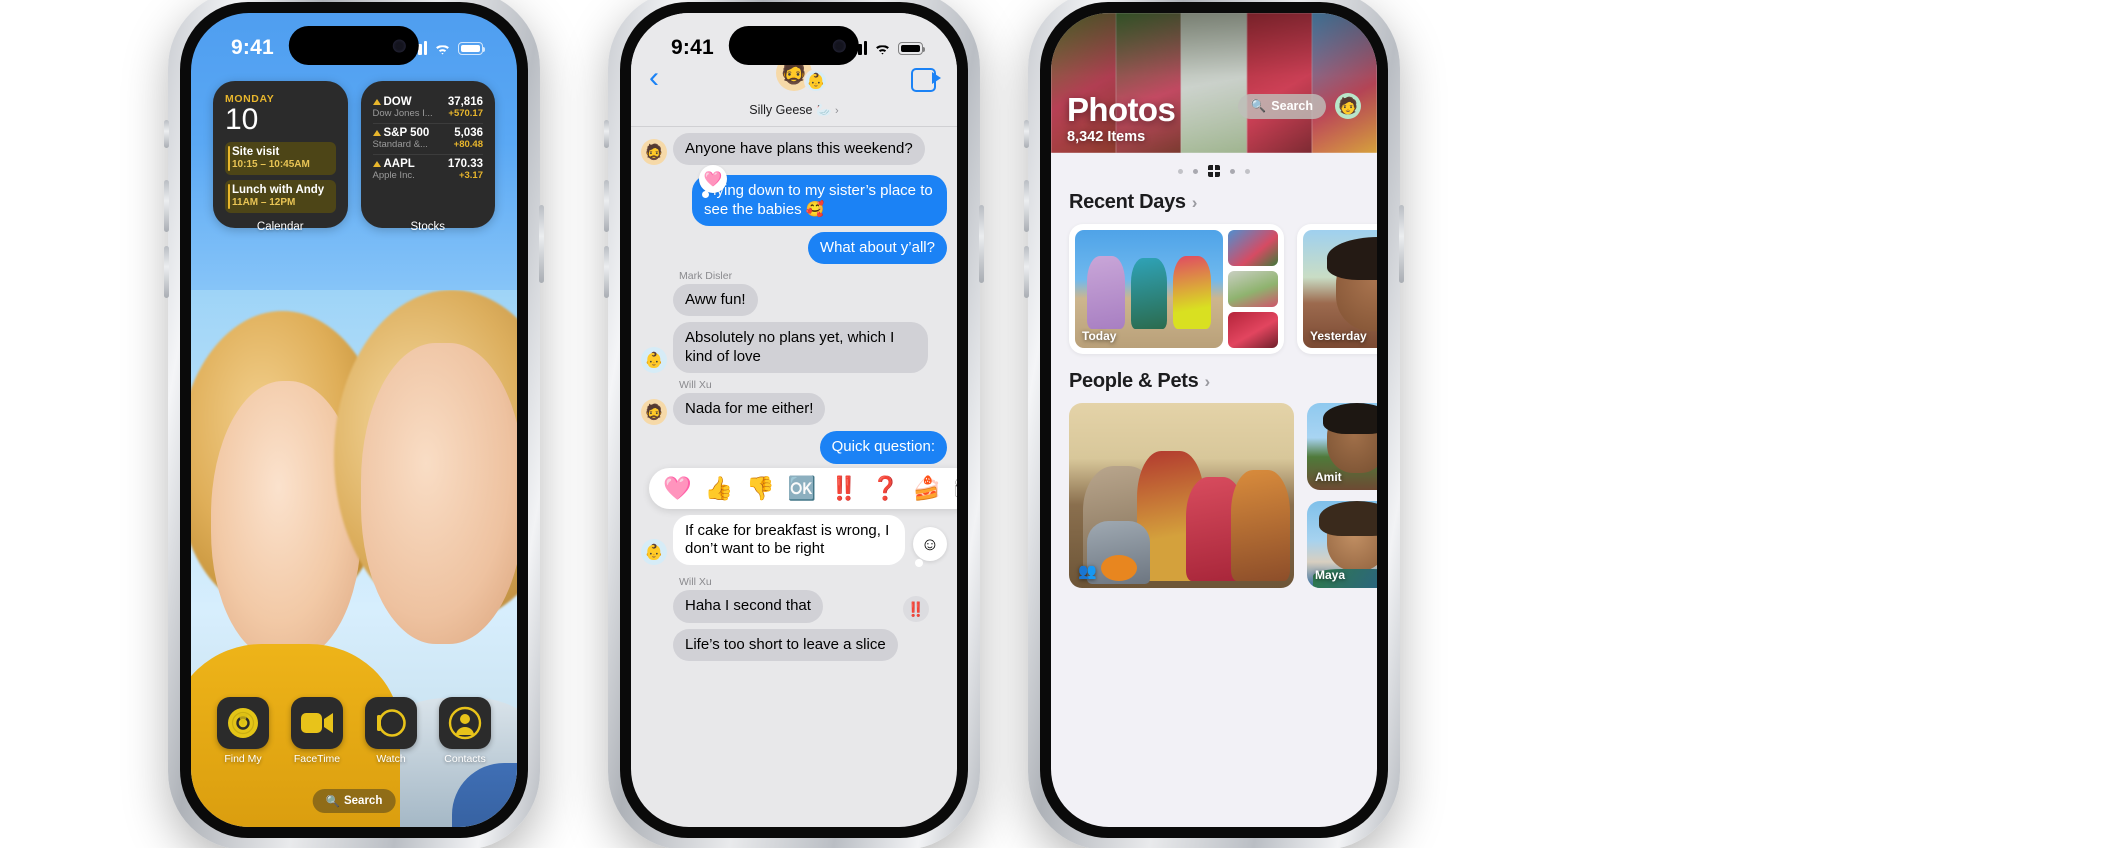 The height and width of the screenshot is (848, 2120). What do you see at coordinates (799, 149) in the screenshot?
I see `message-bubble: Anyone have plans this weekend?` at bounding box center [799, 149].